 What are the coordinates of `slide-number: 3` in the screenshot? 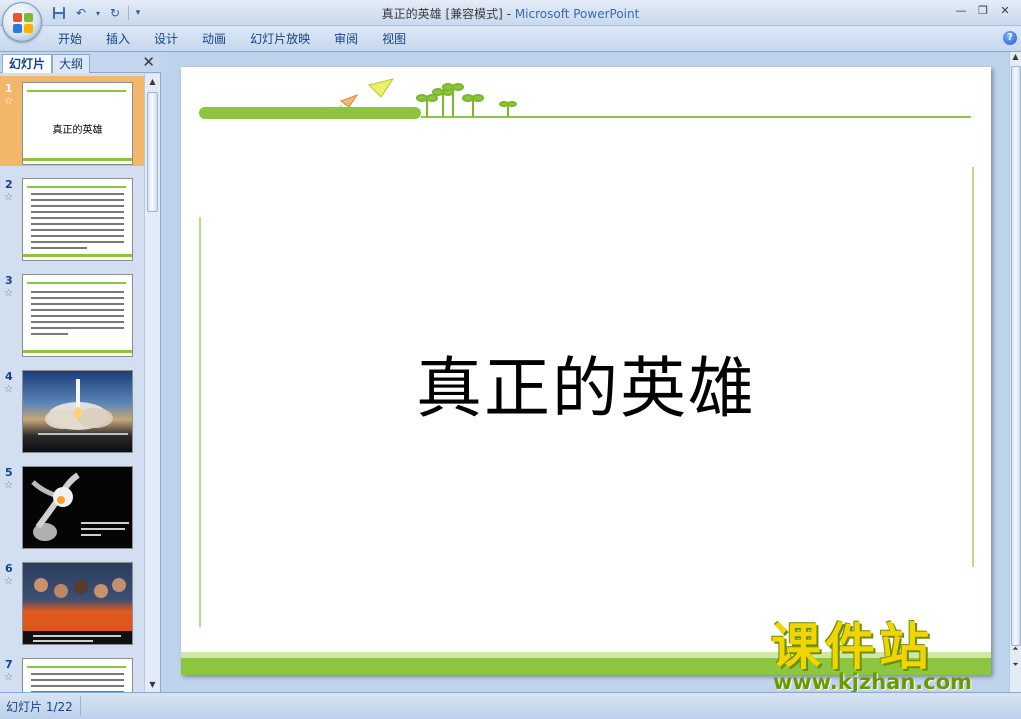 It's located at (9, 280).